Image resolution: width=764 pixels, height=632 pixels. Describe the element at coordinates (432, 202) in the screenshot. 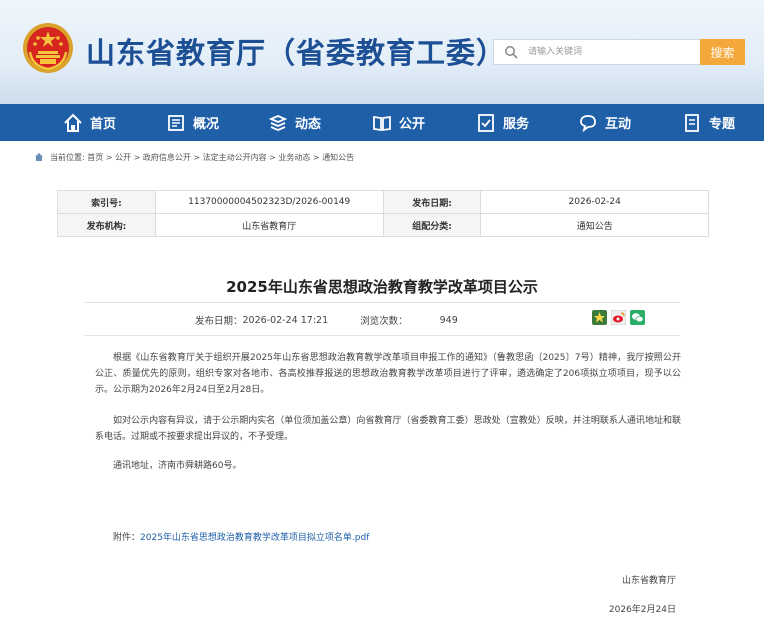

I see `publish-date-label: 发布日期:` at that location.